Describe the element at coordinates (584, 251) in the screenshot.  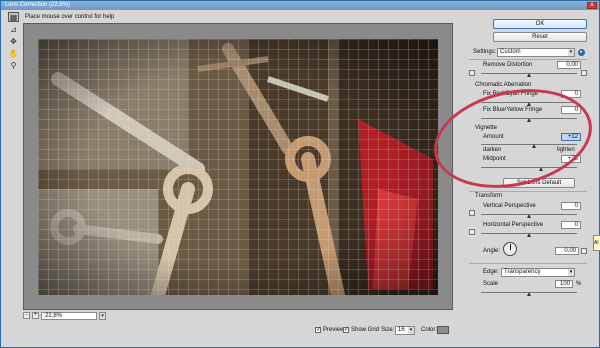
I see `angle-menu-icon` at that location.